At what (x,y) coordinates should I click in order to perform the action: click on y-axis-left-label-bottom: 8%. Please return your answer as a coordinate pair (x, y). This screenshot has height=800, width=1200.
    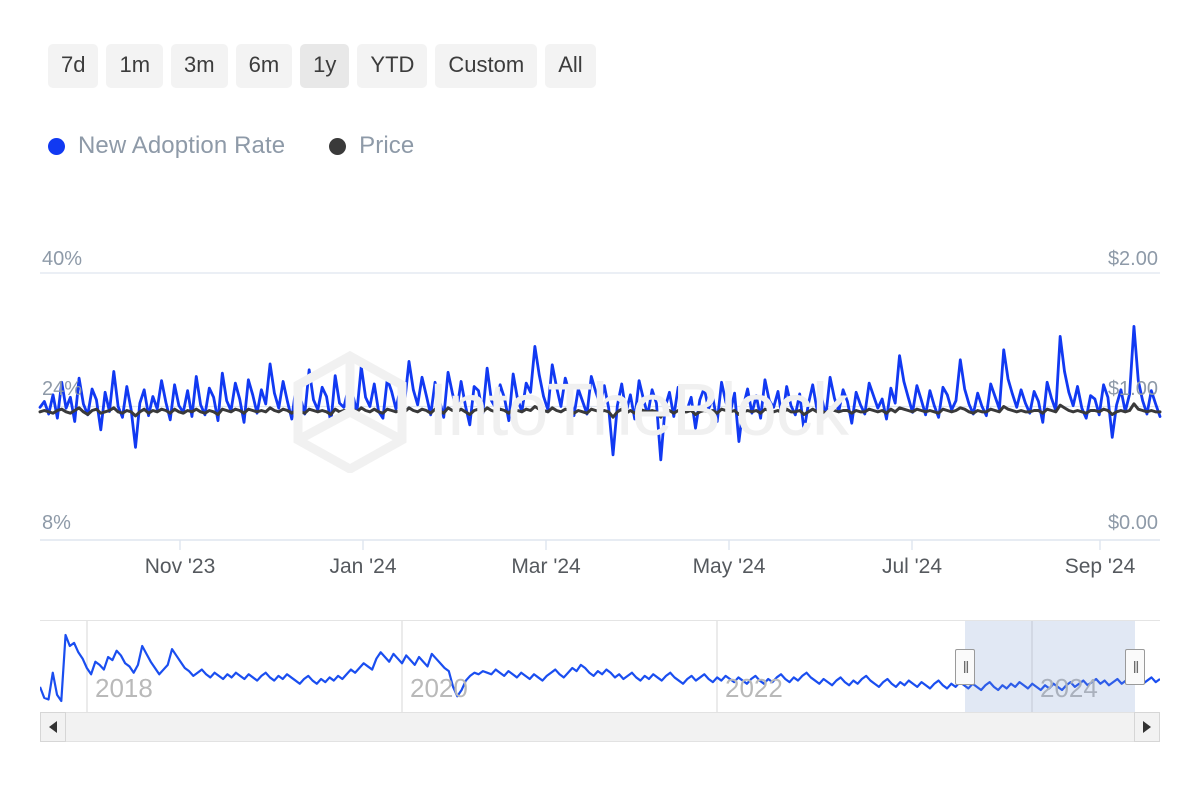
    Looking at the image, I should click on (56, 523).